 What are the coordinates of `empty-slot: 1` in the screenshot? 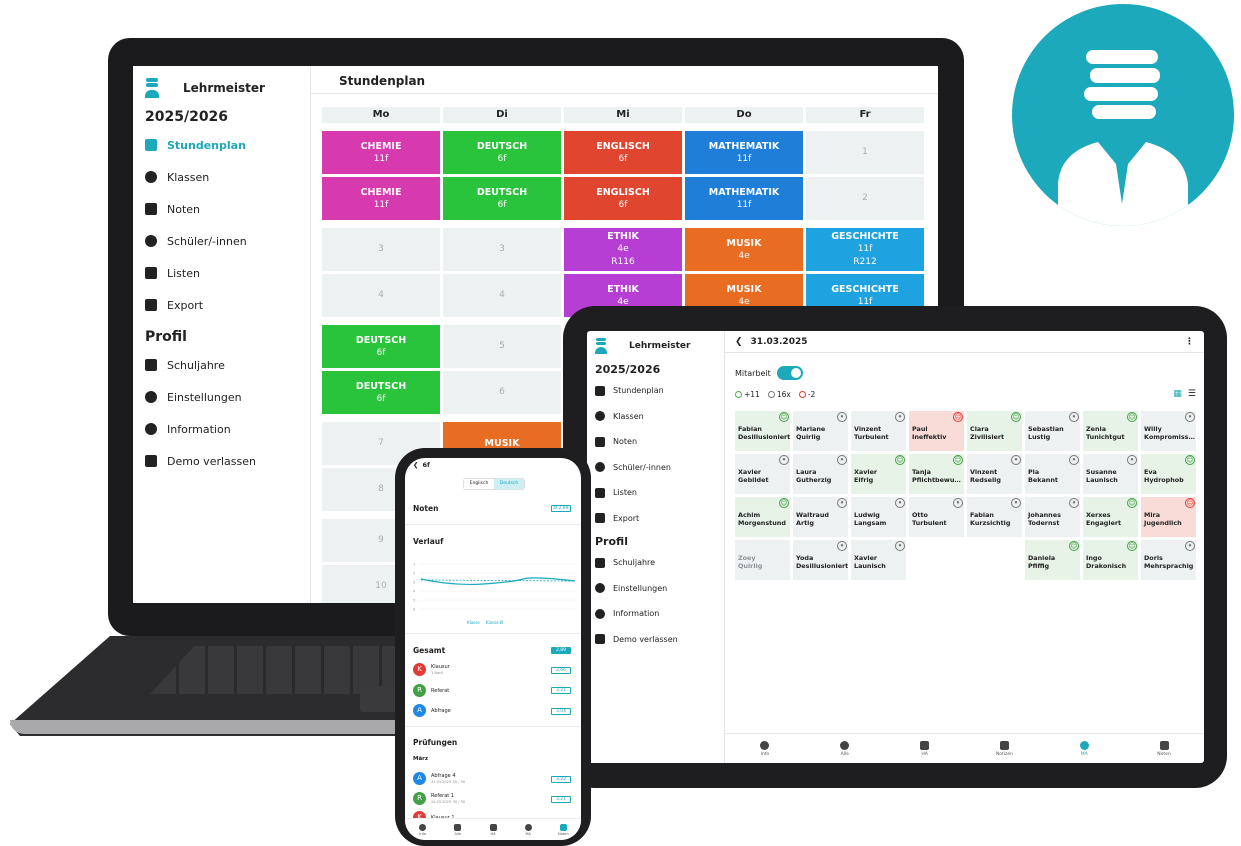 It's located at (865, 152).